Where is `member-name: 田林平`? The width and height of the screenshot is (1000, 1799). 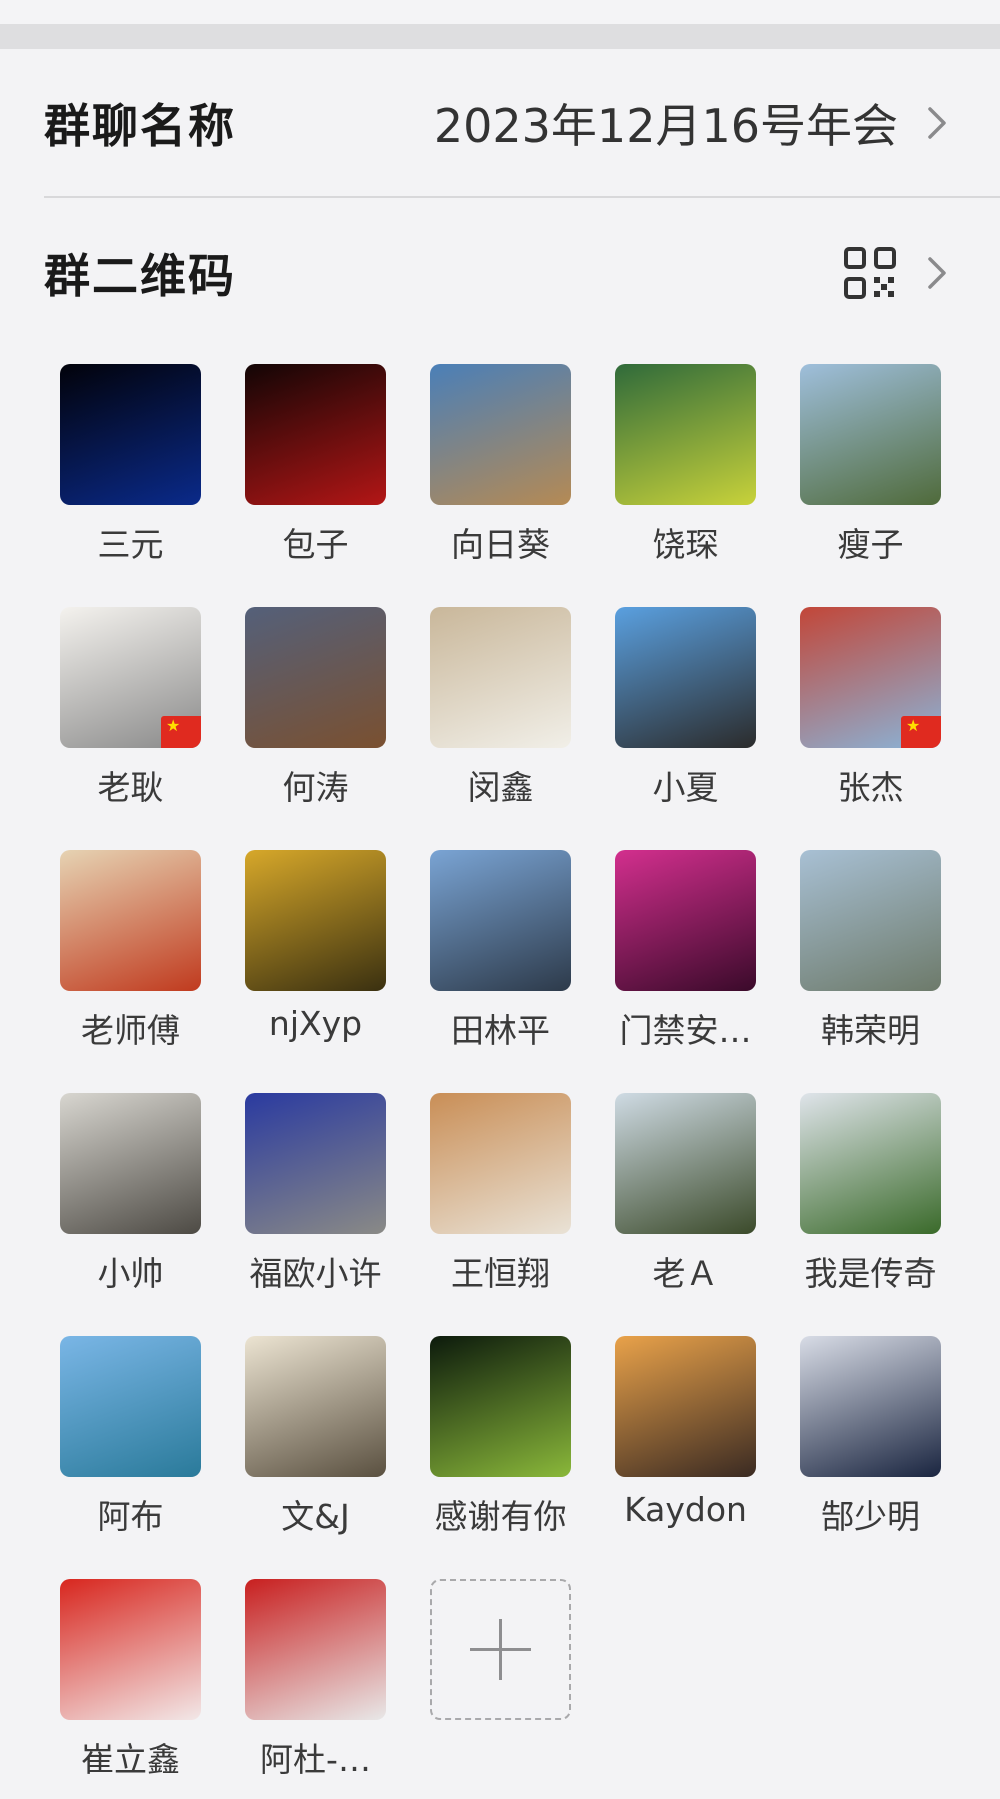
member-name: 田林平 is located at coordinates (500, 1030).